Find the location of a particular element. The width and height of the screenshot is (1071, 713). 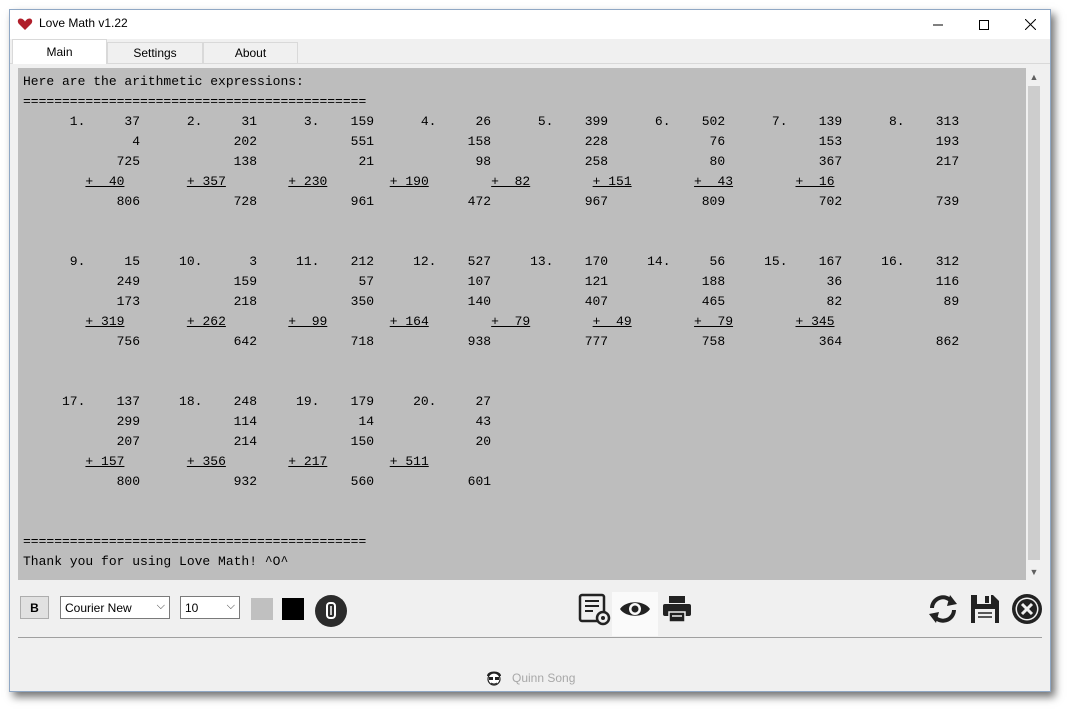

tab-settings: Settings is located at coordinates (155, 52).